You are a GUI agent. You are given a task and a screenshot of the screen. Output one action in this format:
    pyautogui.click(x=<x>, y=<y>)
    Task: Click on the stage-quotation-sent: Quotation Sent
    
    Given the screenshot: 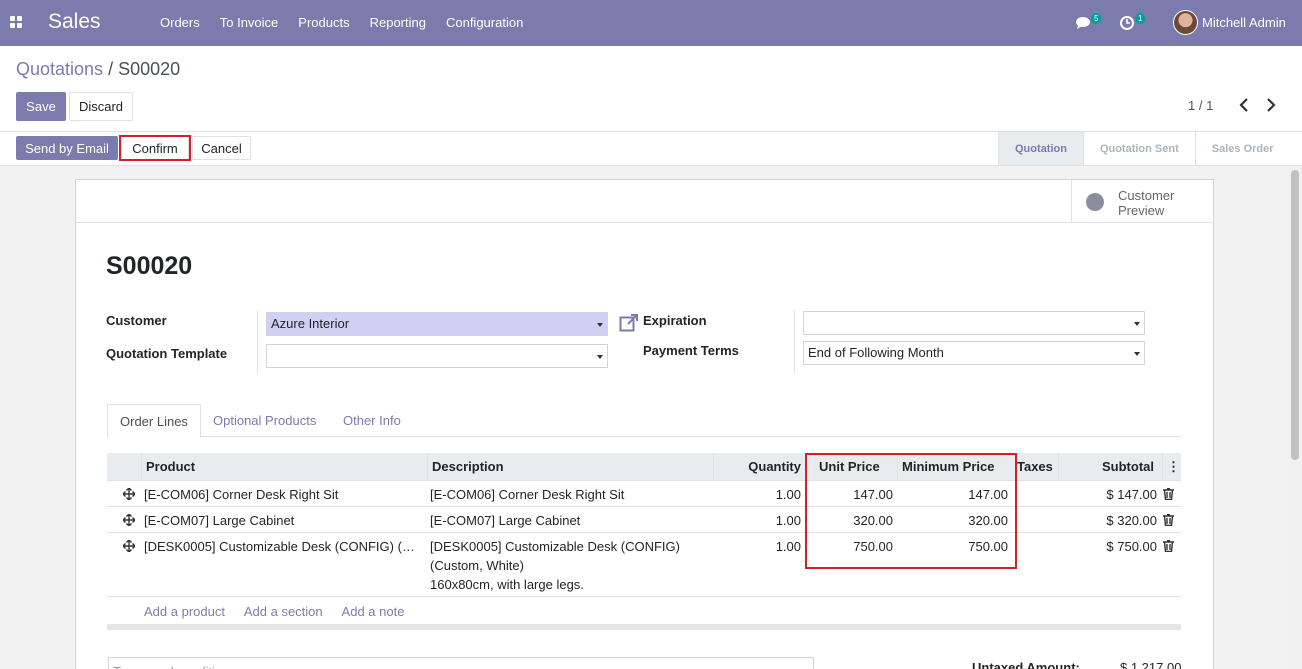 What is the action you would take?
    pyautogui.click(x=1138, y=148)
    